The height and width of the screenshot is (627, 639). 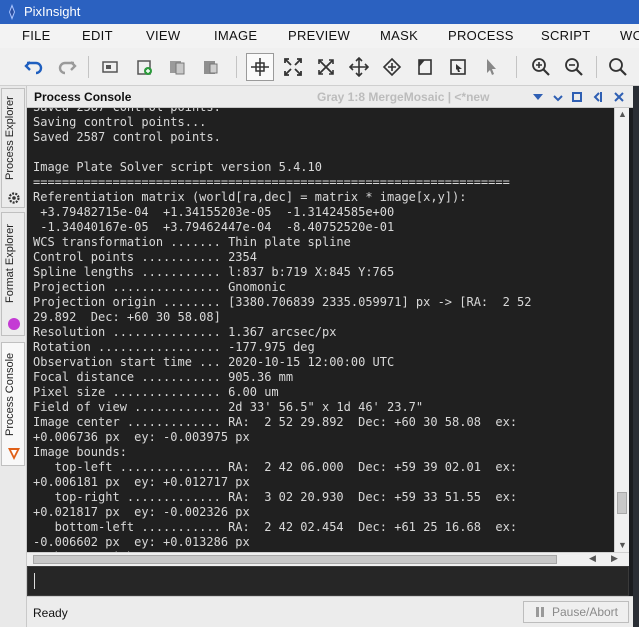 I want to click on readout-mode-icon, so click(x=260, y=67).